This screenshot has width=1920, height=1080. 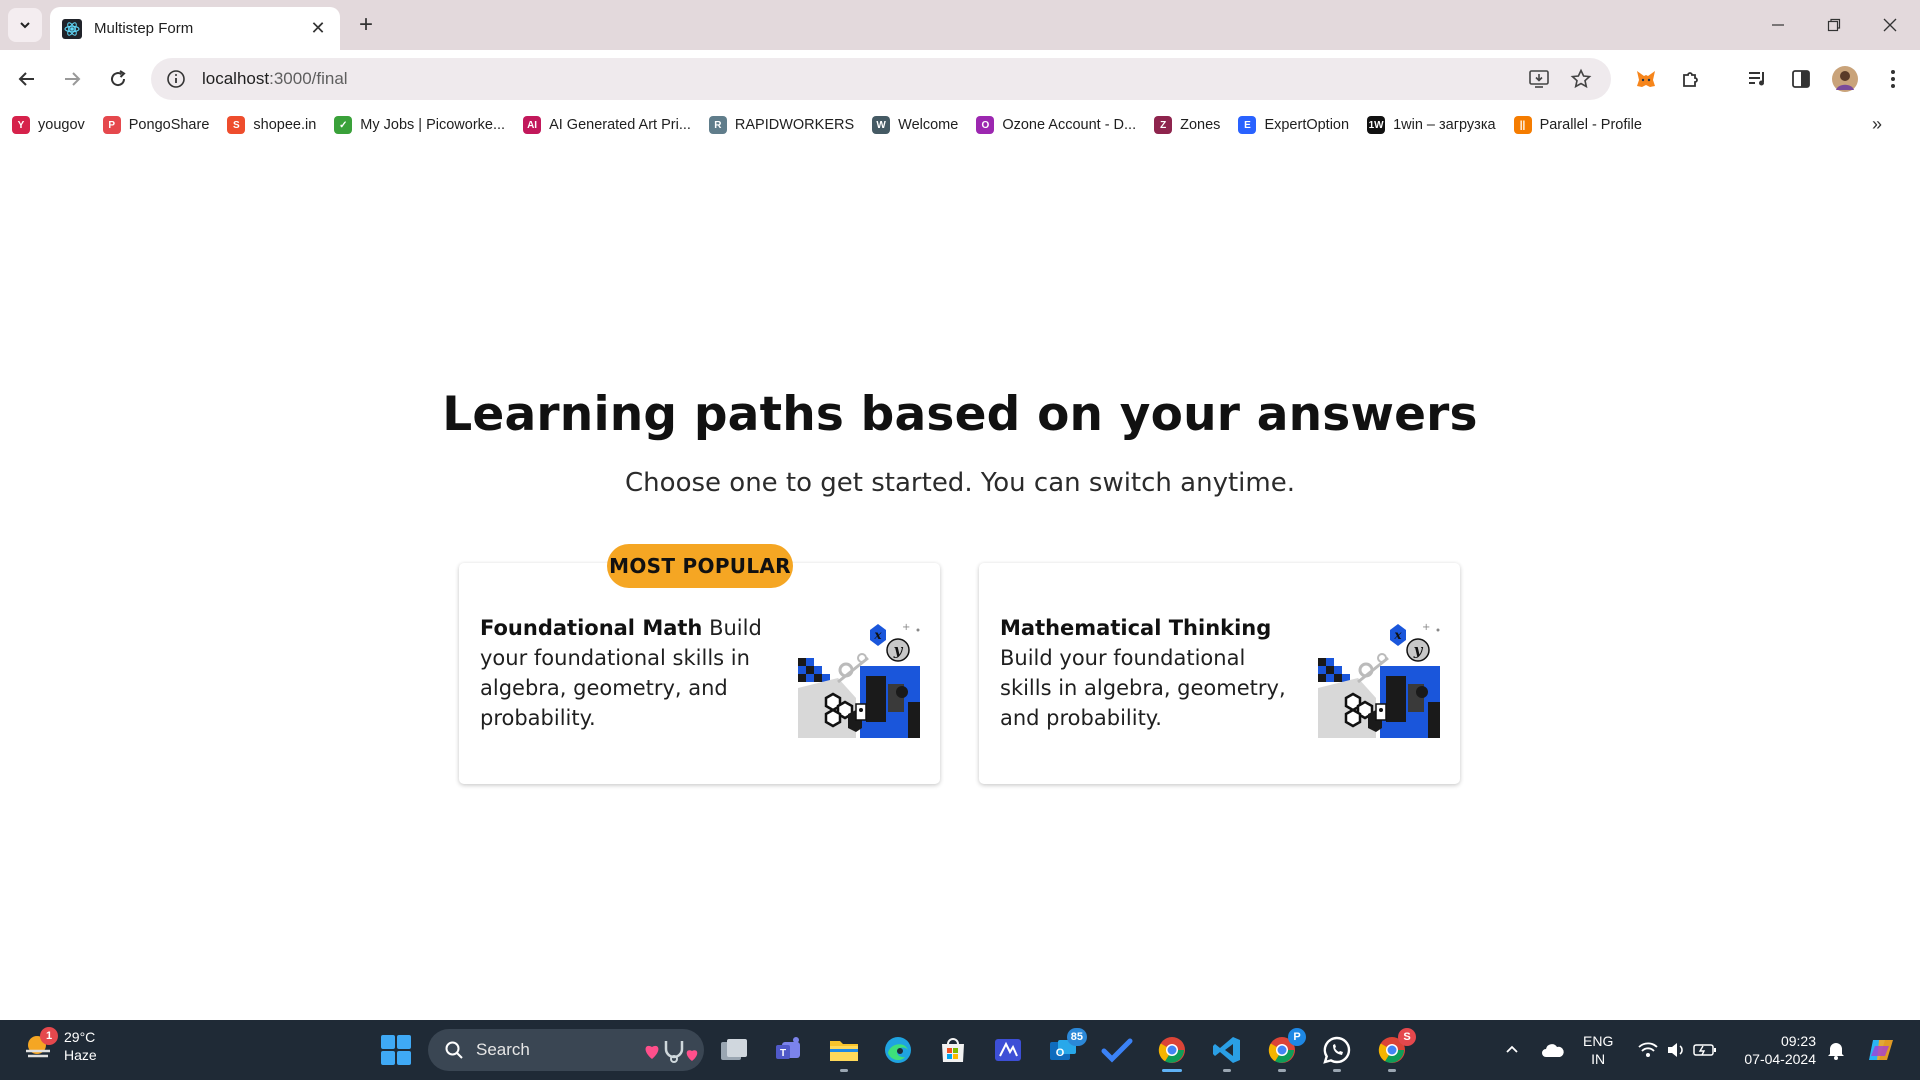 I want to click on bookmark-star-icon, so click(x=1581, y=79).